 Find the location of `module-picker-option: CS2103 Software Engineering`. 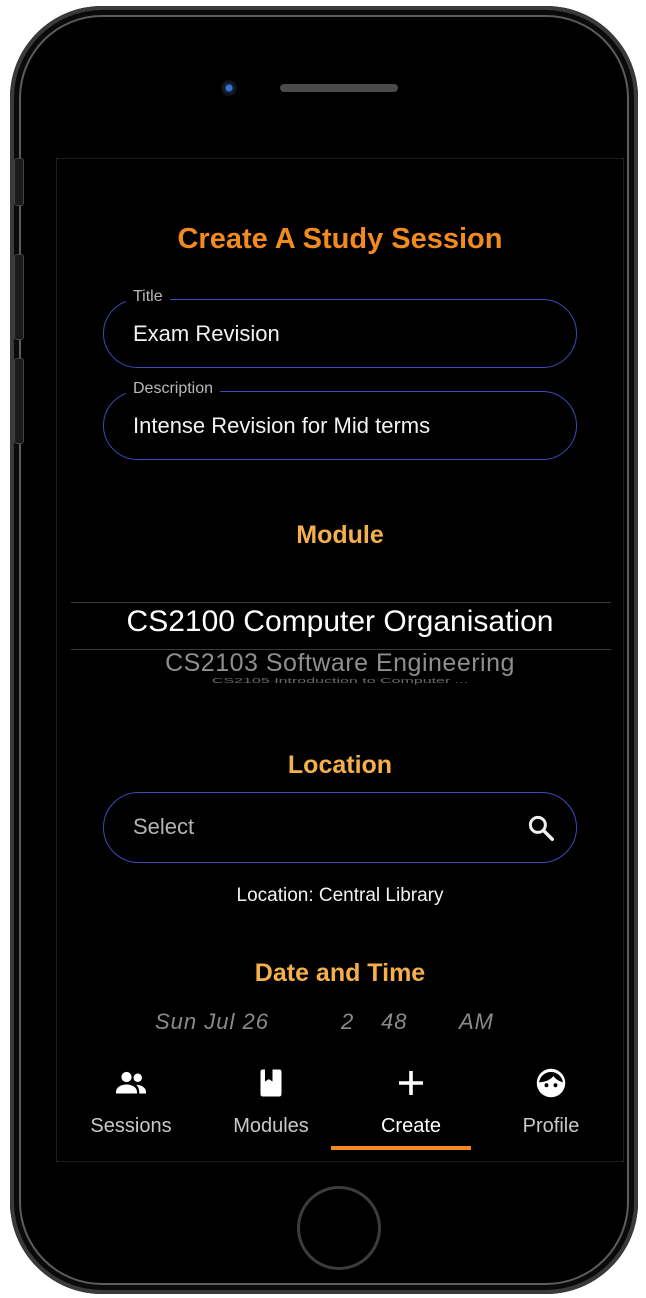

module-picker-option: CS2103 Software Engineering is located at coordinates (340, 663).